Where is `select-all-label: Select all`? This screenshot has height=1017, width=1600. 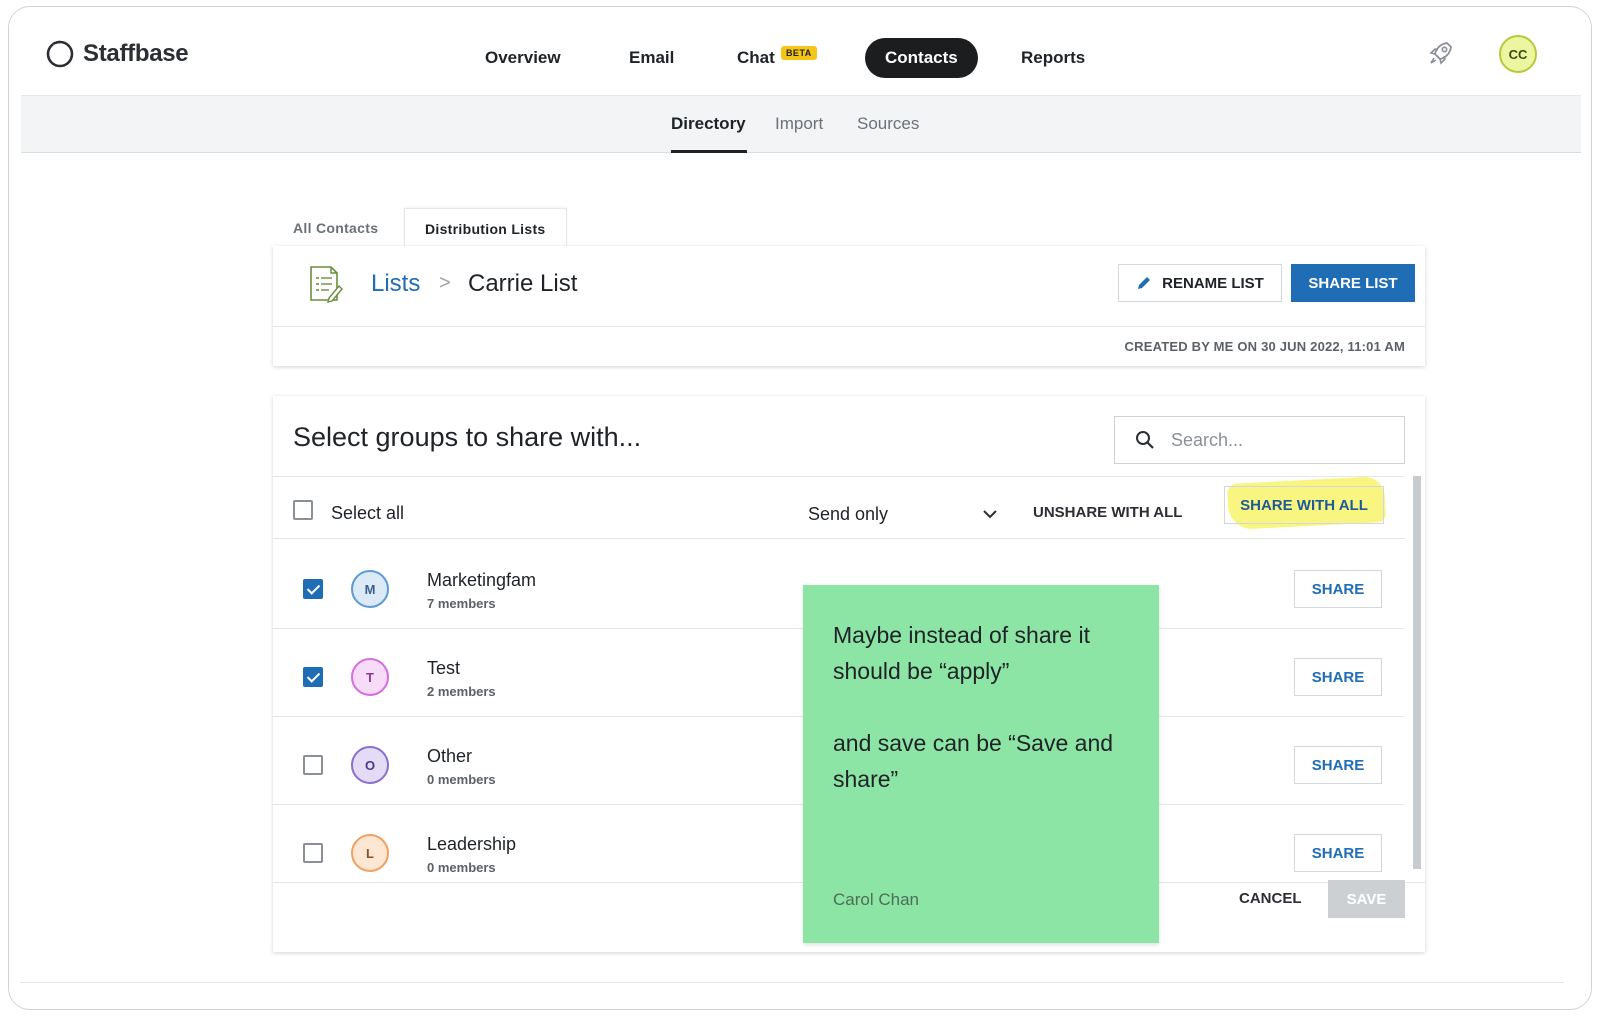
select-all-label: Select all is located at coordinates (368, 513).